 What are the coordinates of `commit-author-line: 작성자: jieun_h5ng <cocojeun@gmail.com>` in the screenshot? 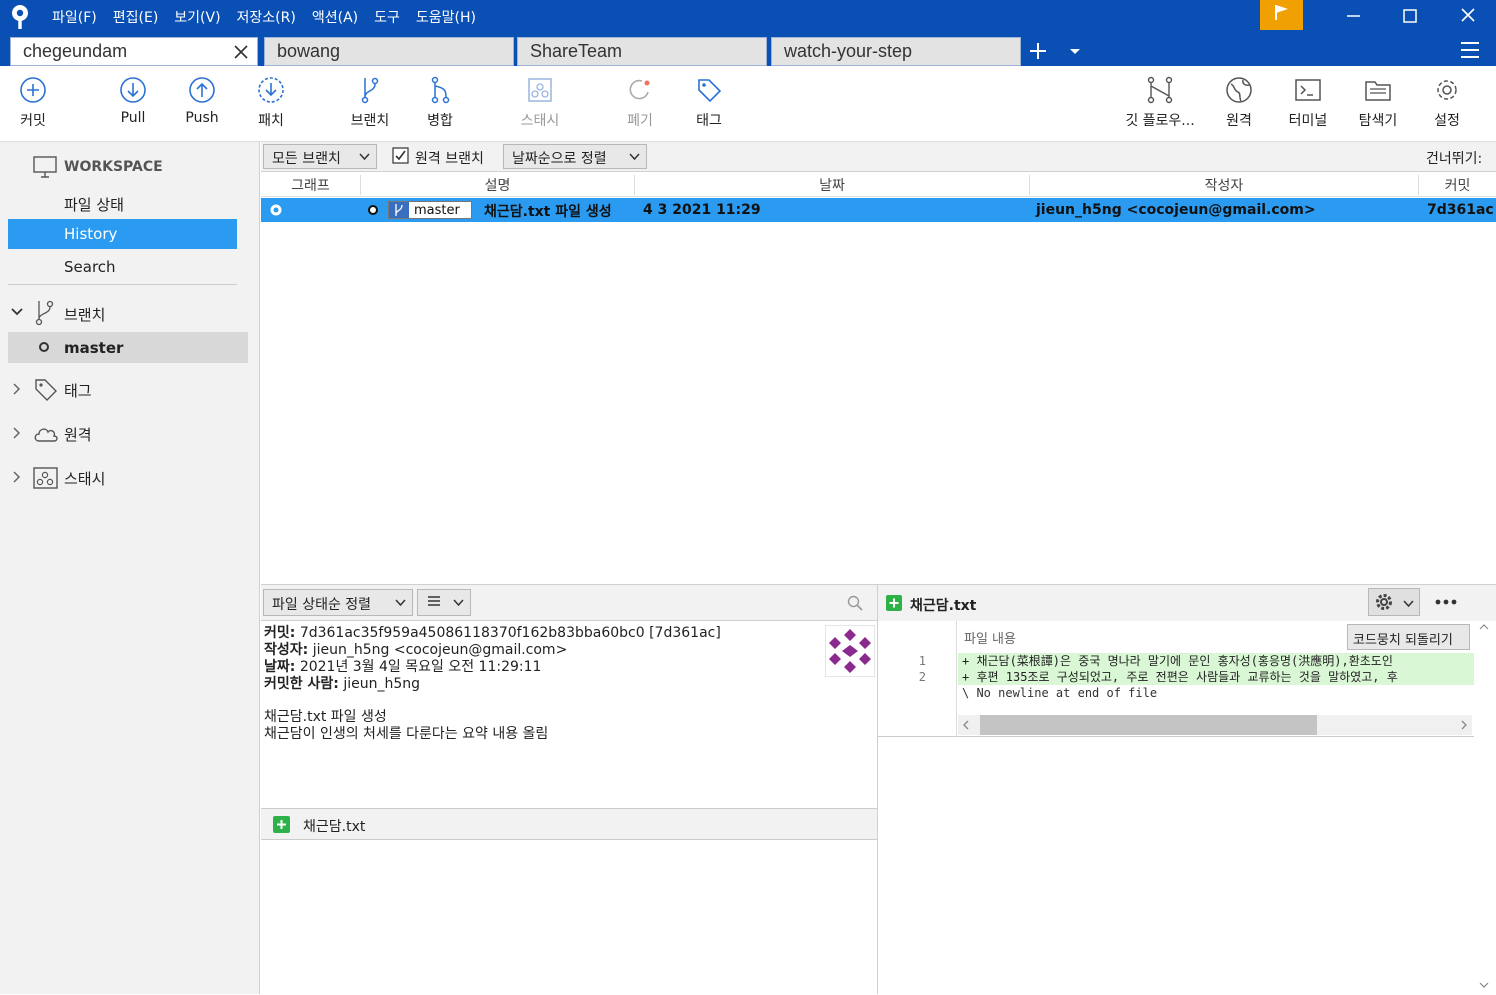 It's located at (416, 650).